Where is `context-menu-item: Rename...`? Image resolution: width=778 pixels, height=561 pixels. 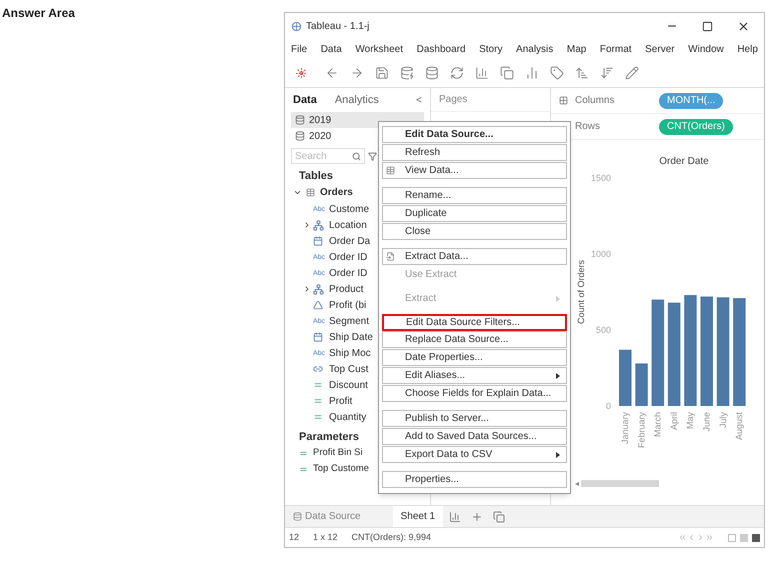
context-menu-item: Rename... is located at coordinates (474, 195).